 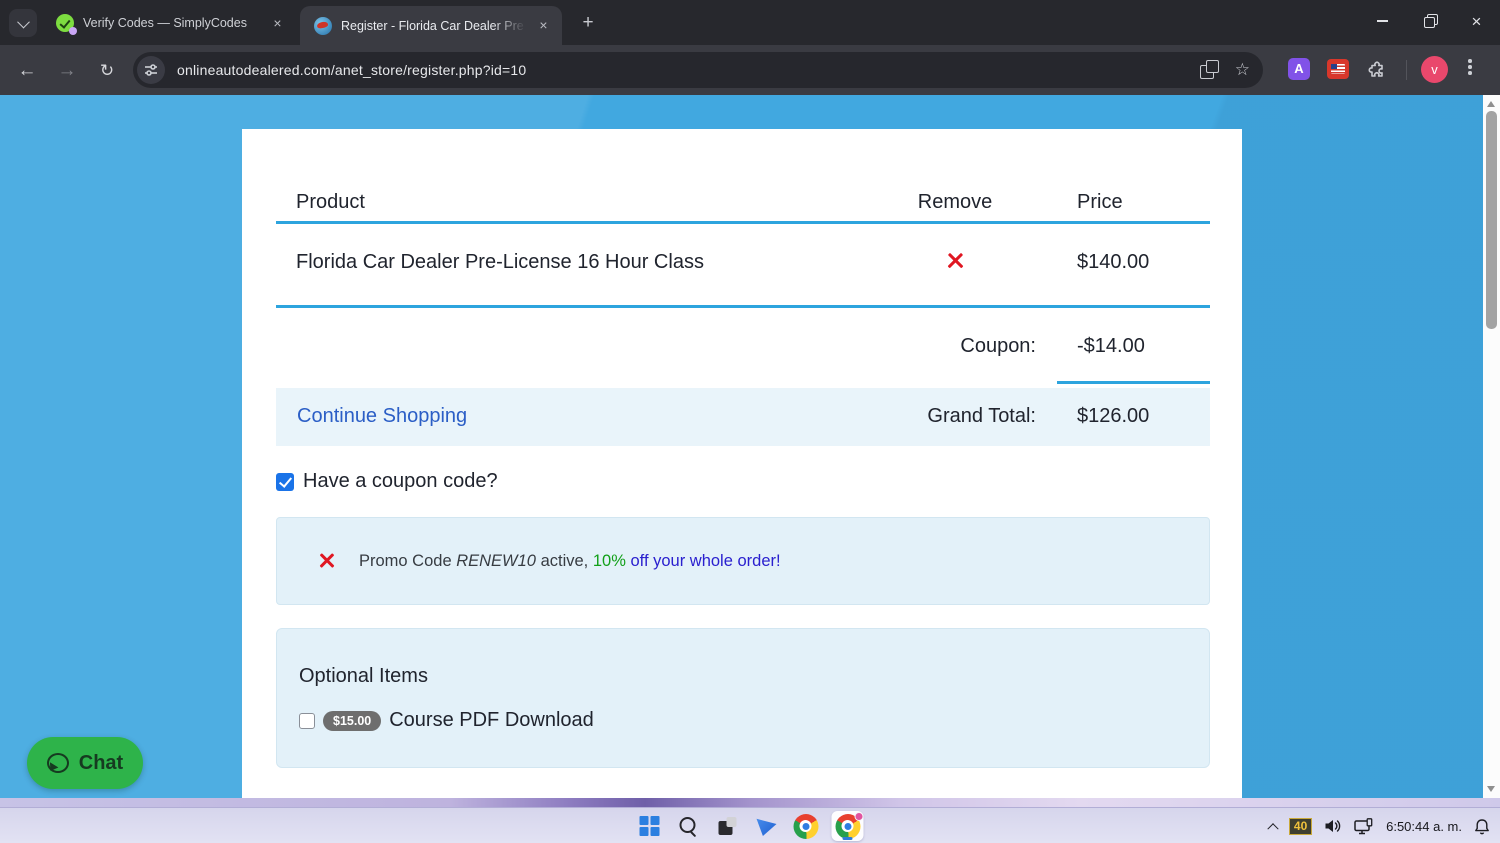 I want to click on tray-chevron-up-icon, so click(x=1273, y=829).